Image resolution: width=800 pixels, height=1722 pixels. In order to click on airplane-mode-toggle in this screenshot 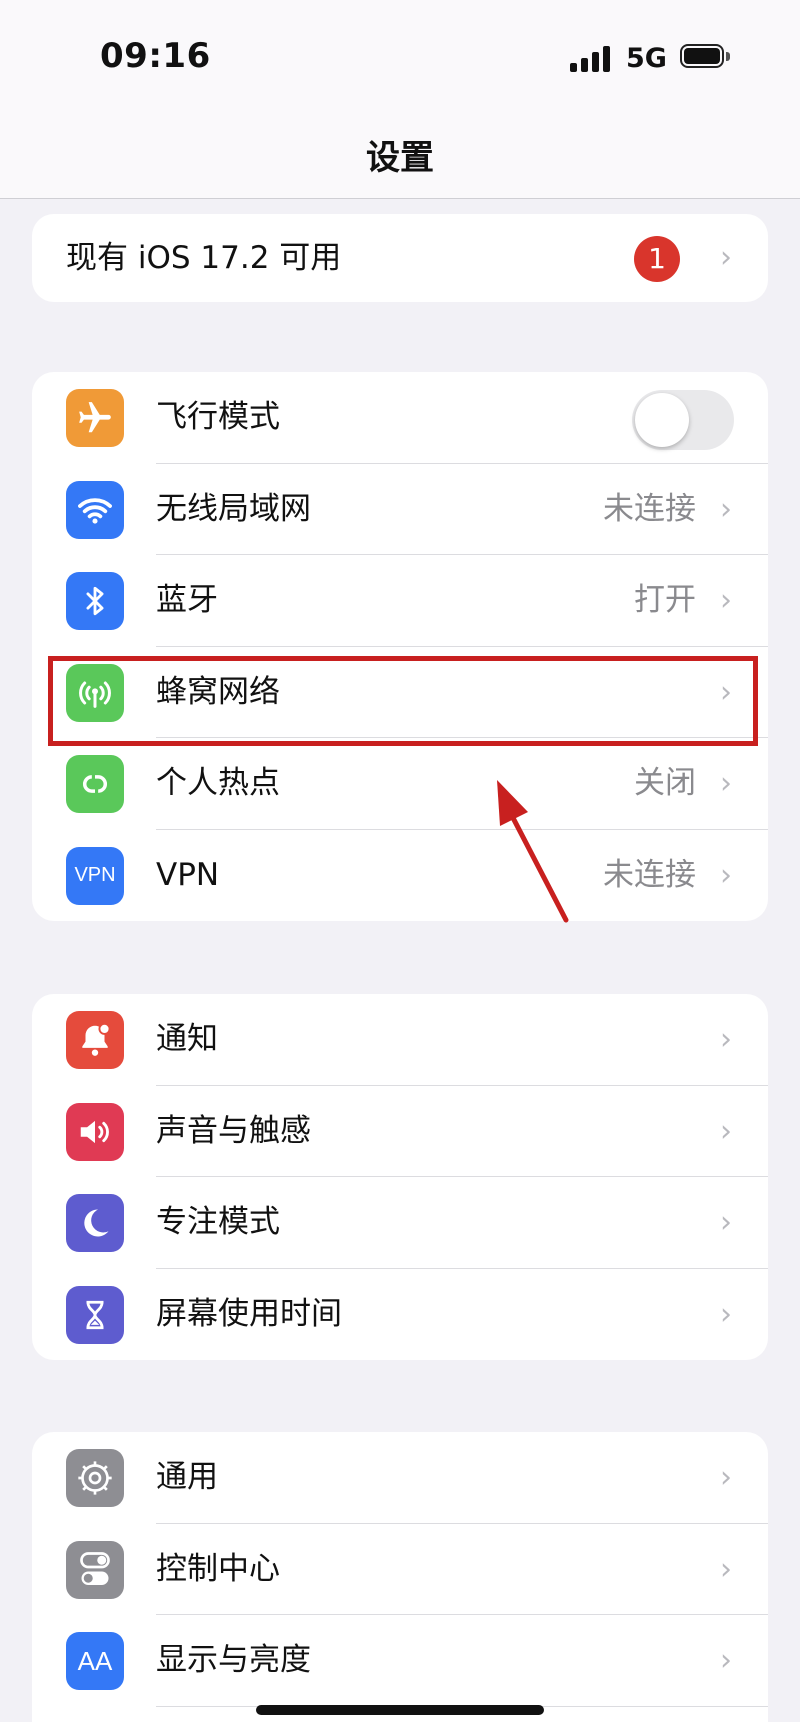, I will do `click(683, 420)`.